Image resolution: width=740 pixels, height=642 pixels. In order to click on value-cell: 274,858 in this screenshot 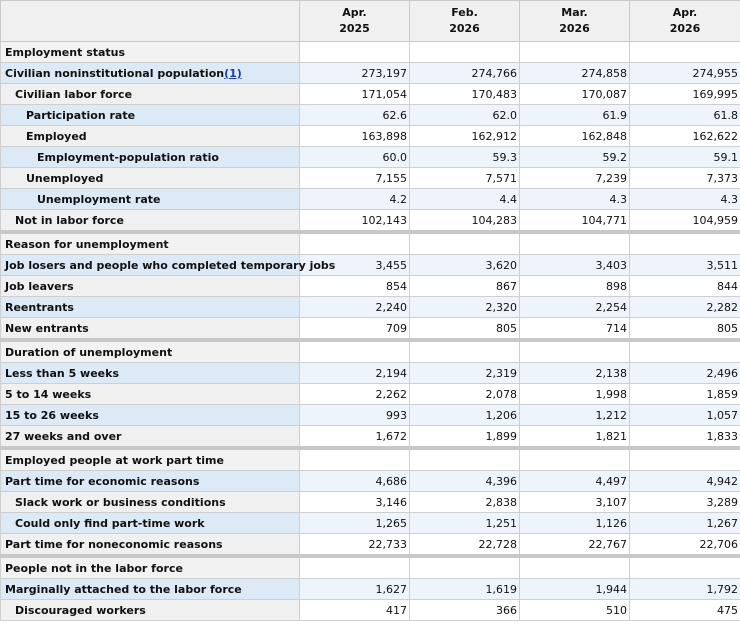, I will do `click(574, 73)`.